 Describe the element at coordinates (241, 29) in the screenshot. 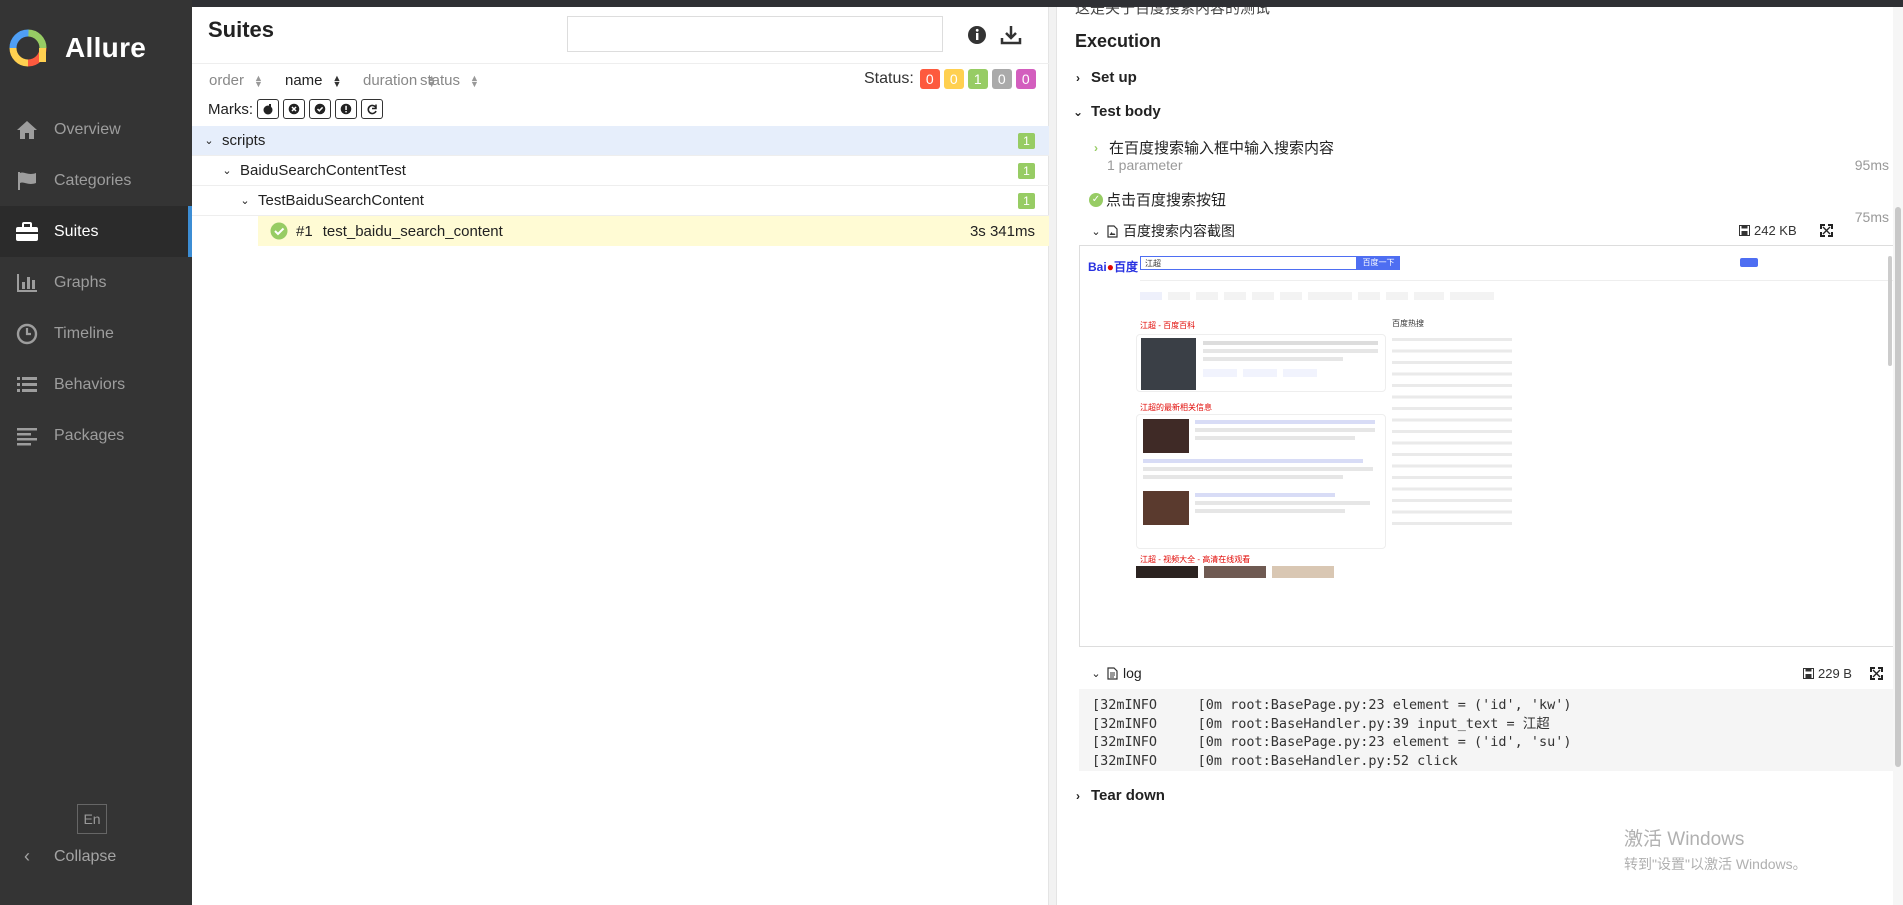

I see `page-title: Suites` at that location.